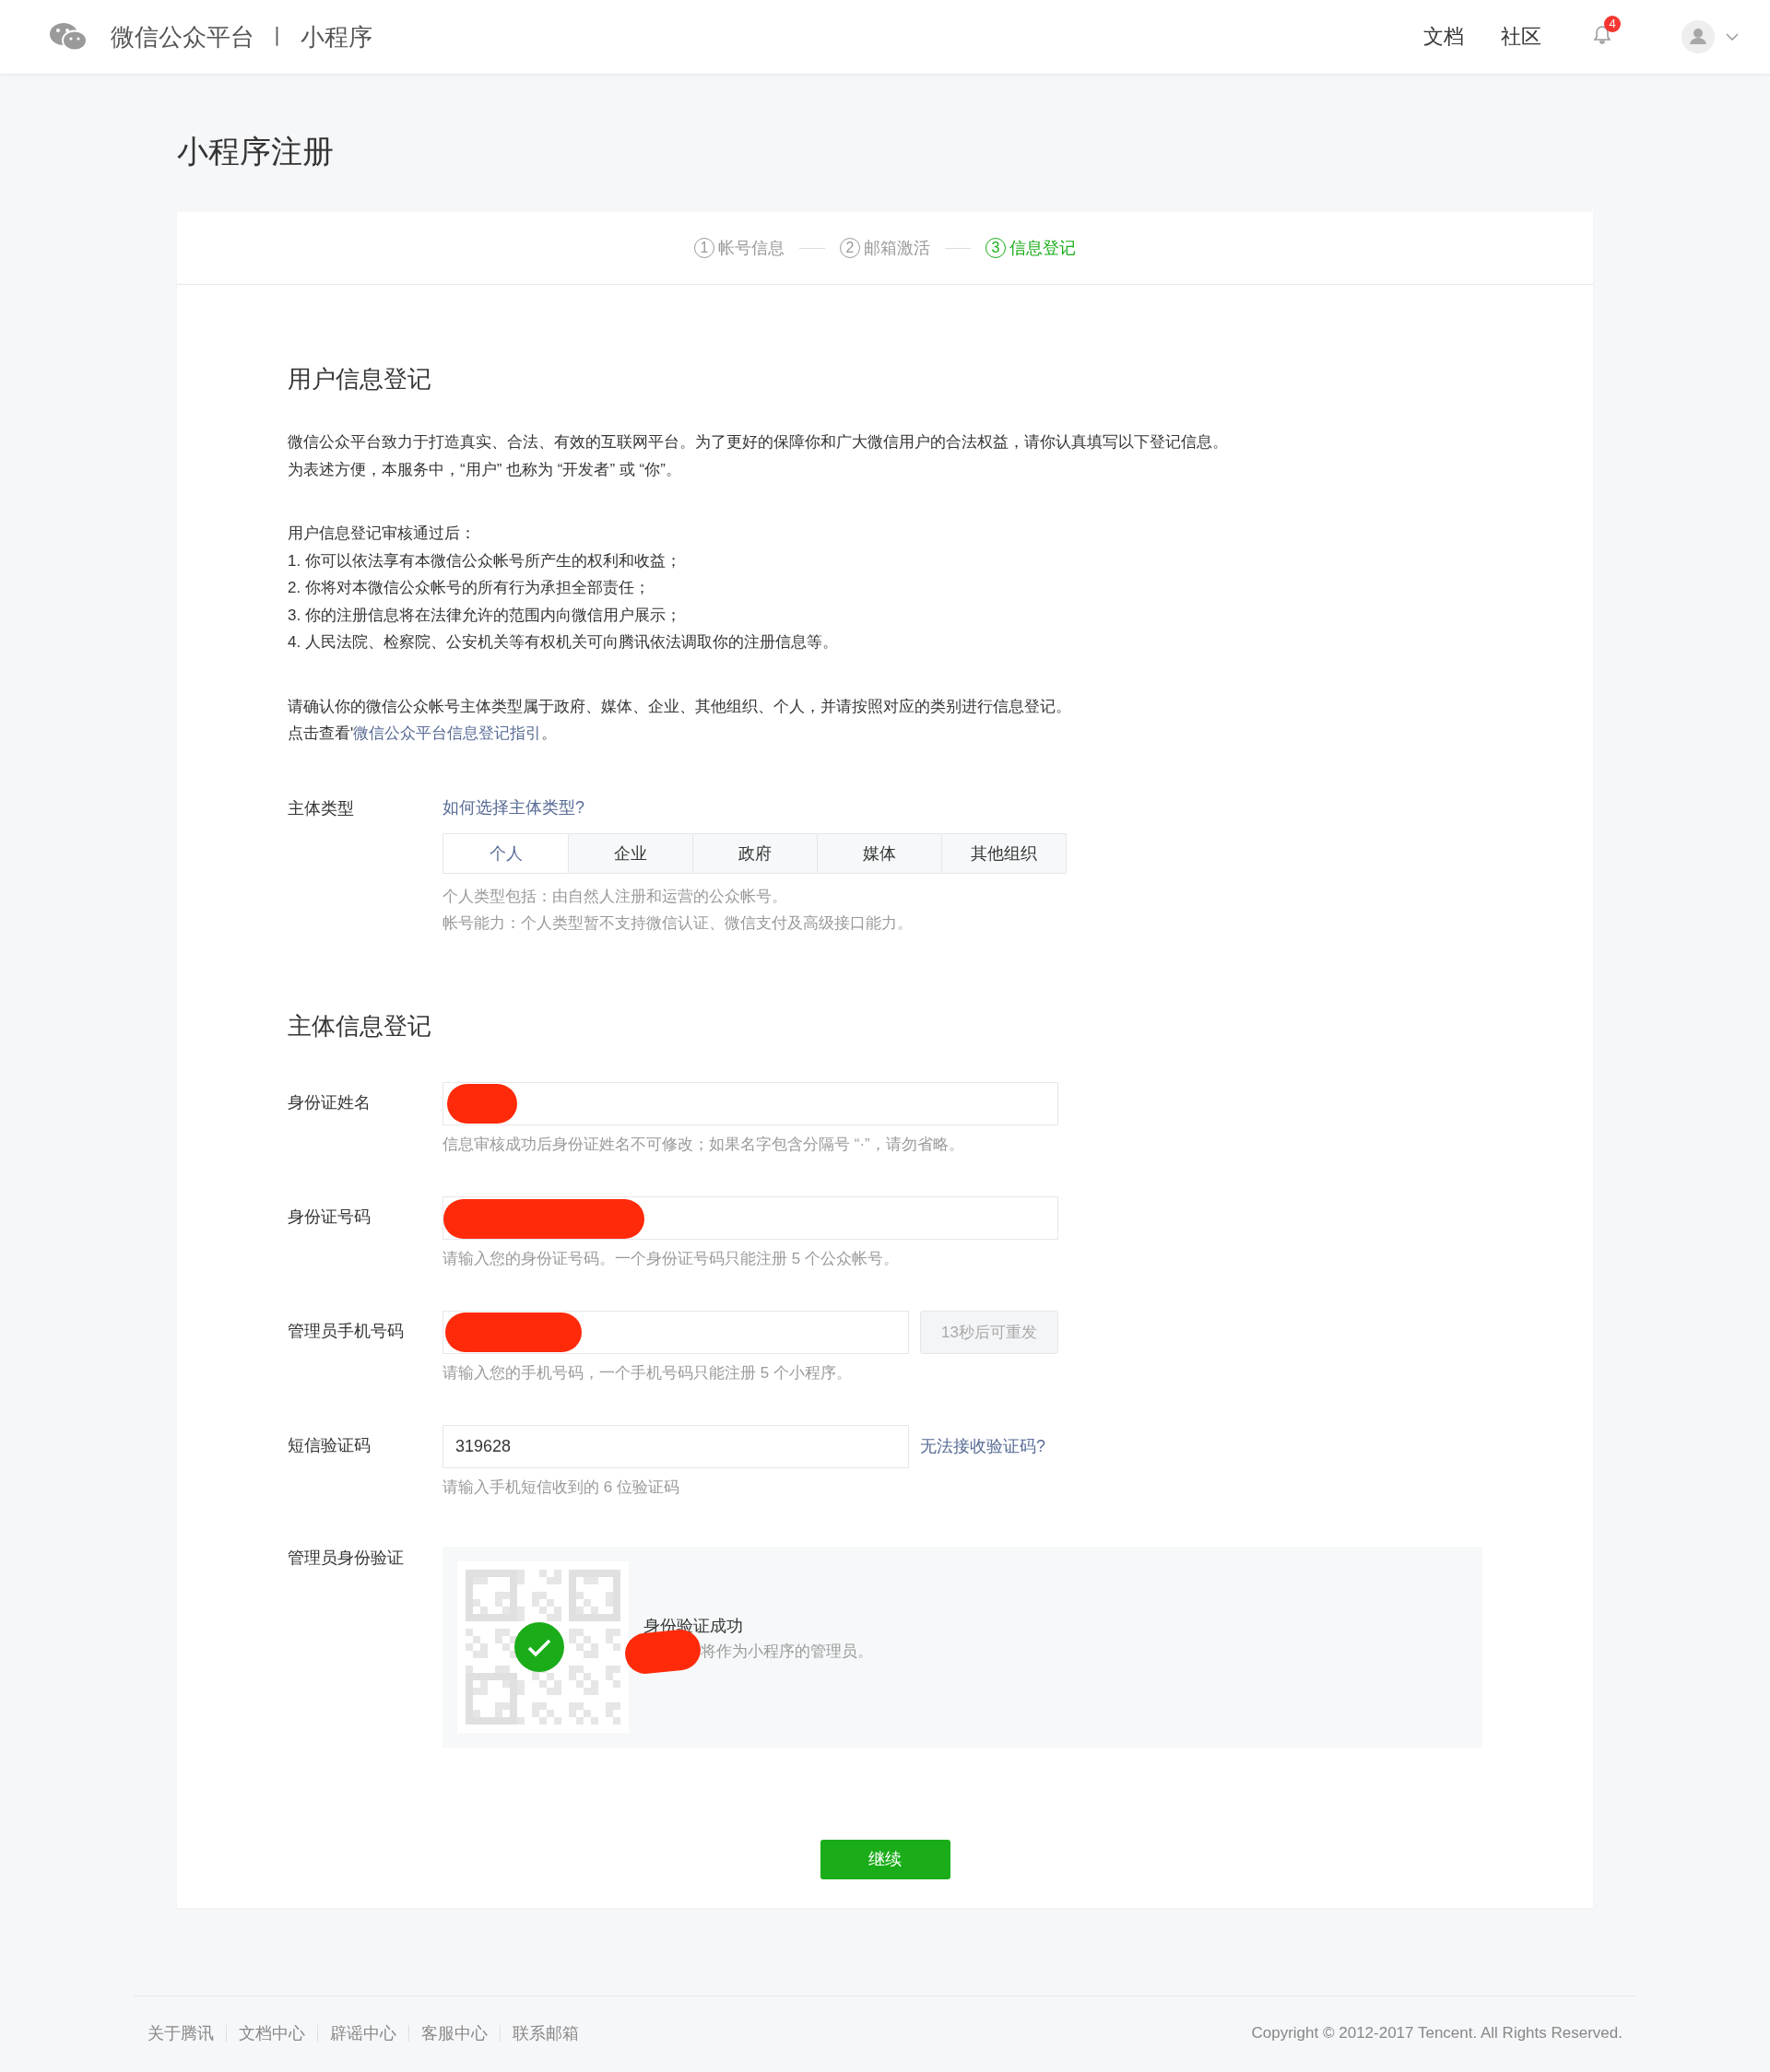 The height and width of the screenshot is (2072, 1770). Describe the element at coordinates (885, 1859) in the screenshot. I see `continue-button: 继续` at that location.